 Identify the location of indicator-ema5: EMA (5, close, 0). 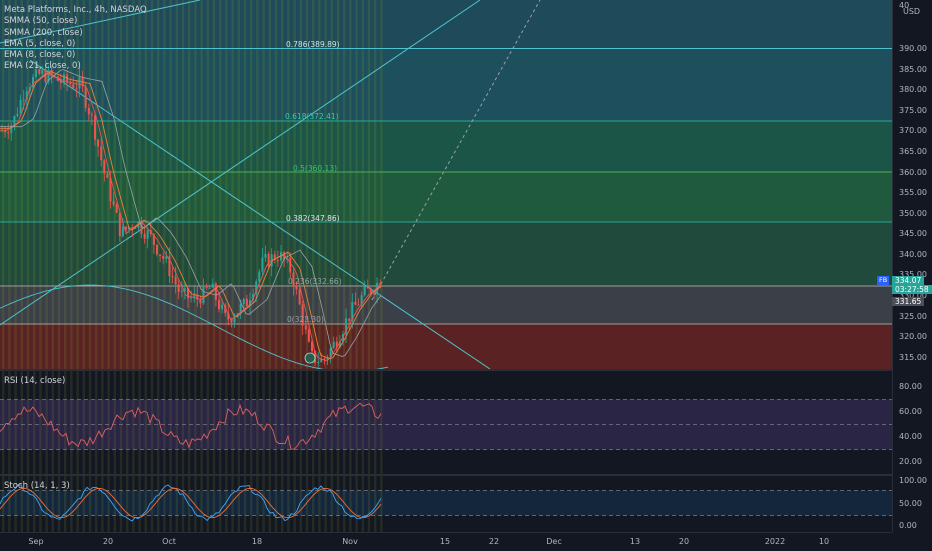
(75, 44).